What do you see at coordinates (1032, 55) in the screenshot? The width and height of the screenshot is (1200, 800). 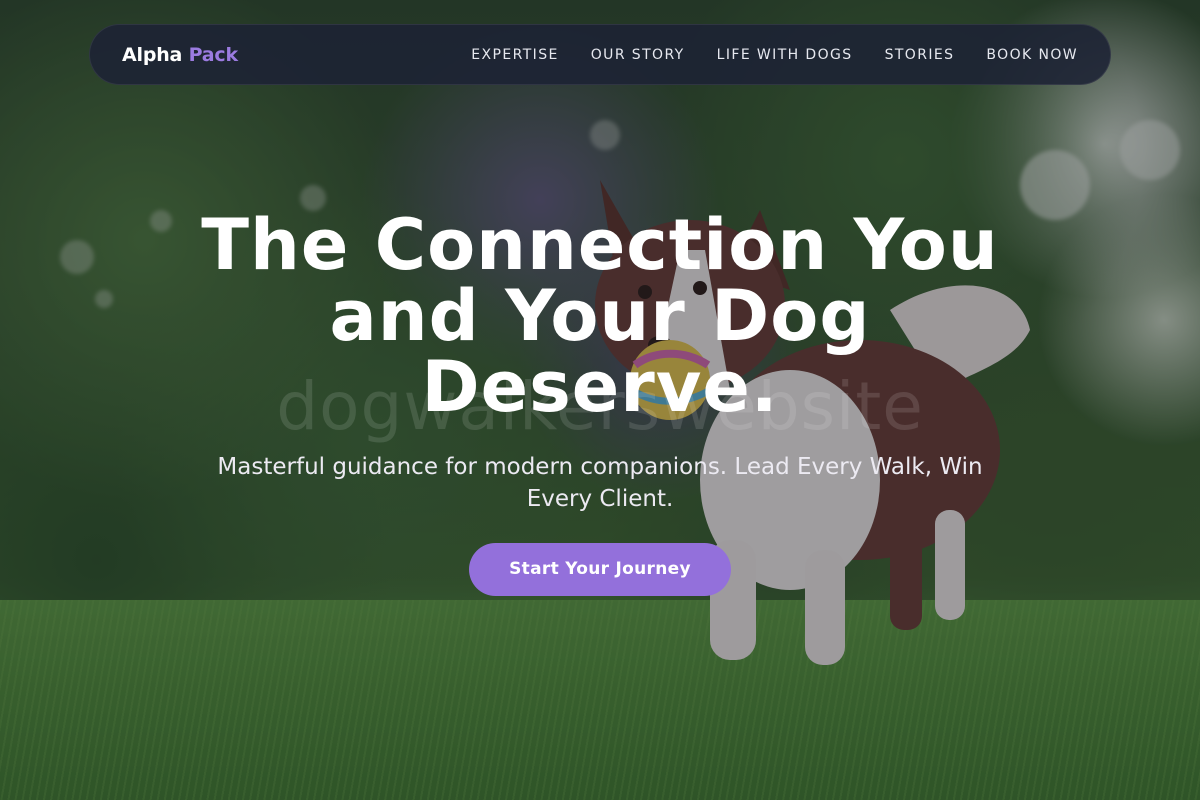 I see `nav-link-book-now: BOOK NOW` at bounding box center [1032, 55].